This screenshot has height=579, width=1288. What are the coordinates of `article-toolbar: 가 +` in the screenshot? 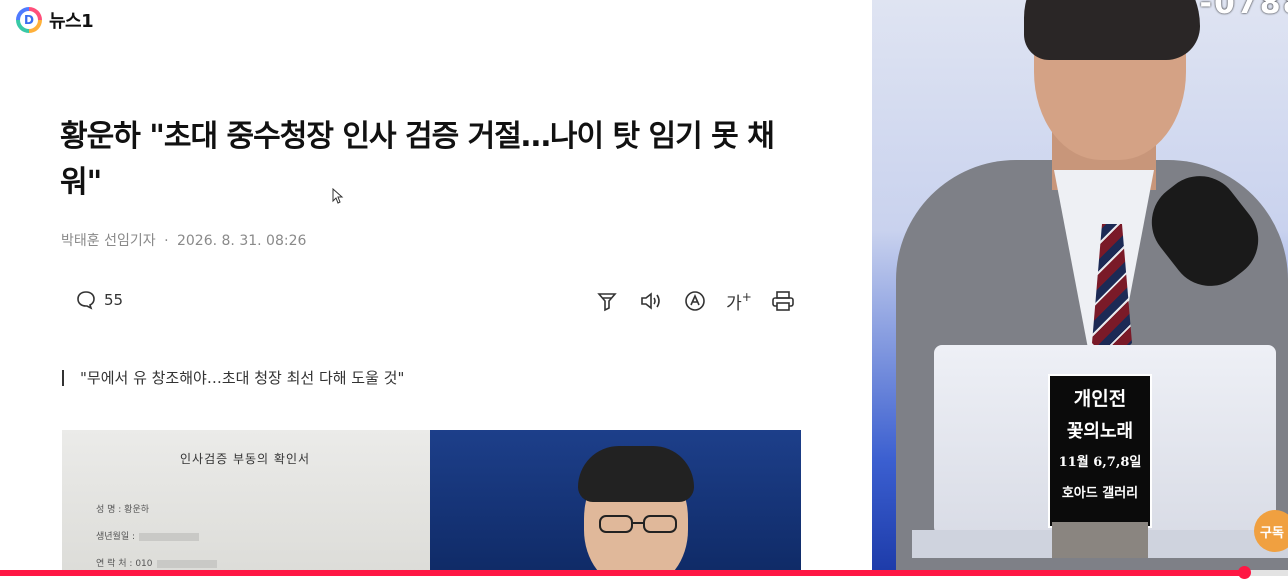 It's located at (695, 301).